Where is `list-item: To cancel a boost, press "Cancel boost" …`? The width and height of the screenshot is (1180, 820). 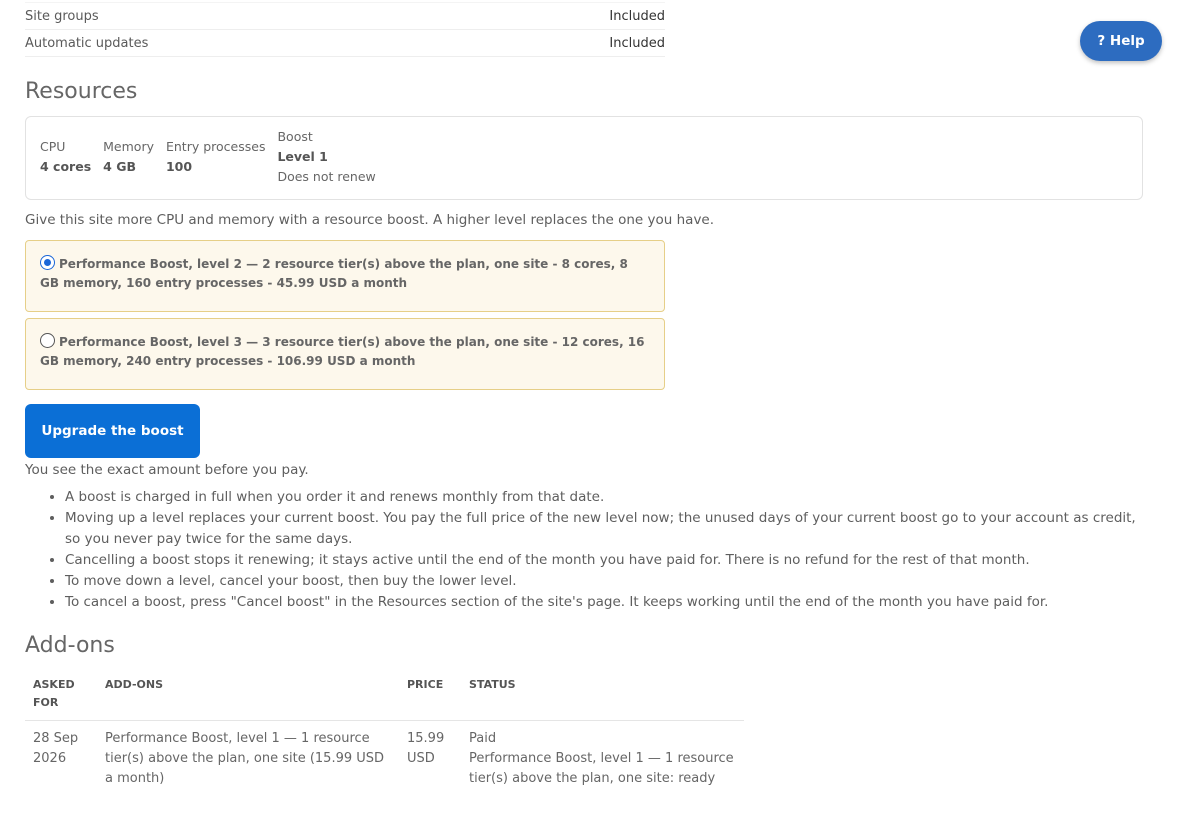
list-item: To cancel a boost, press "Cancel boost" … is located at coordinates (605, 602).